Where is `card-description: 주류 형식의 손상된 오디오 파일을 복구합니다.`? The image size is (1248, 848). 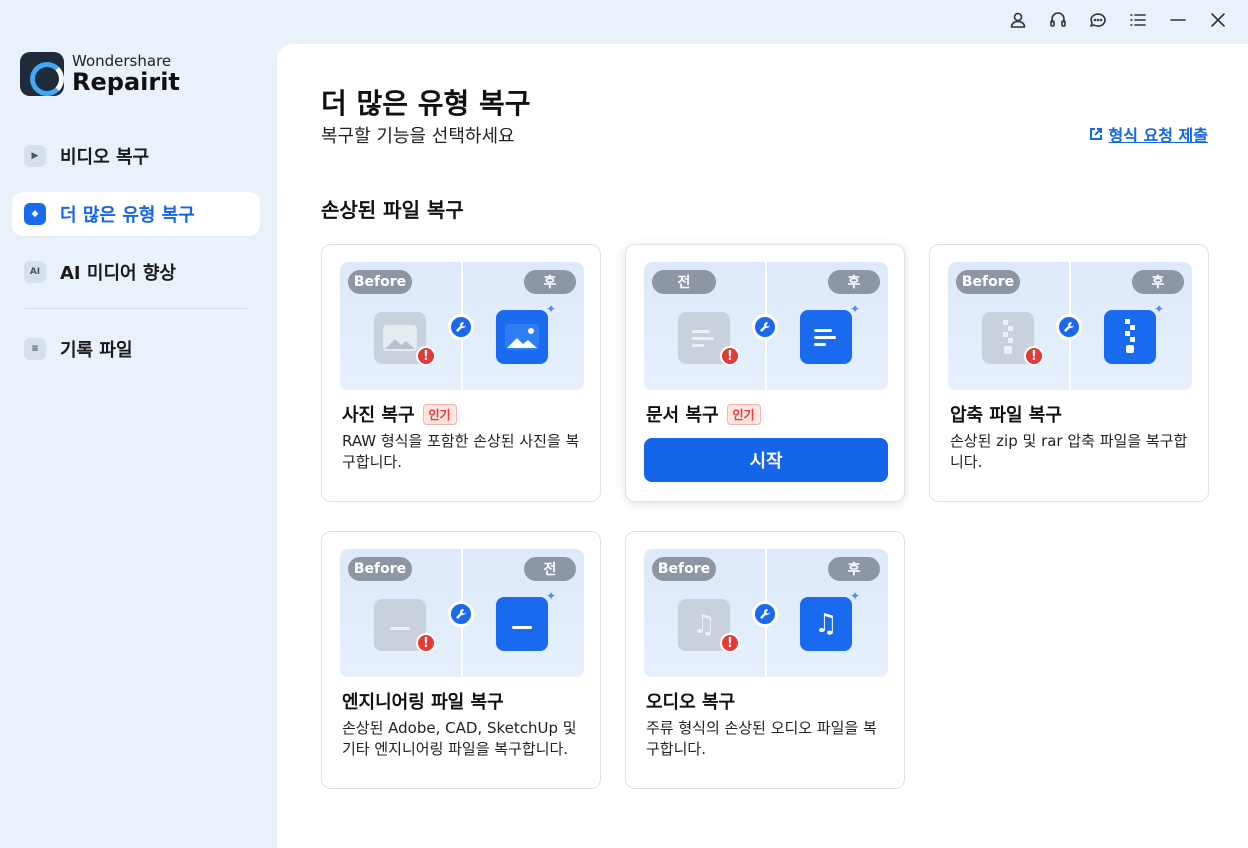
card-description: 주류 형식의 손상된 오디오 파일을 복구합니다. is located at coordinates (761, 738).